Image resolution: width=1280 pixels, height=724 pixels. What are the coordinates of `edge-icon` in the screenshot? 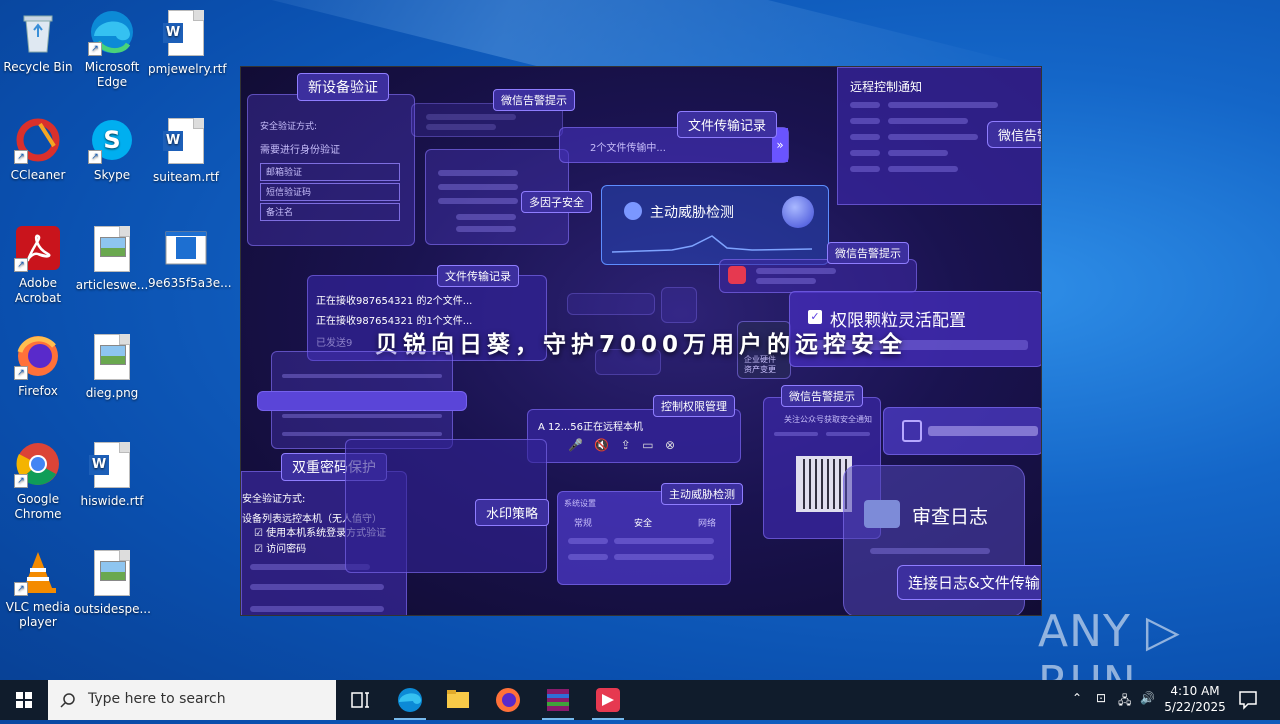 It's located at (410, 700).